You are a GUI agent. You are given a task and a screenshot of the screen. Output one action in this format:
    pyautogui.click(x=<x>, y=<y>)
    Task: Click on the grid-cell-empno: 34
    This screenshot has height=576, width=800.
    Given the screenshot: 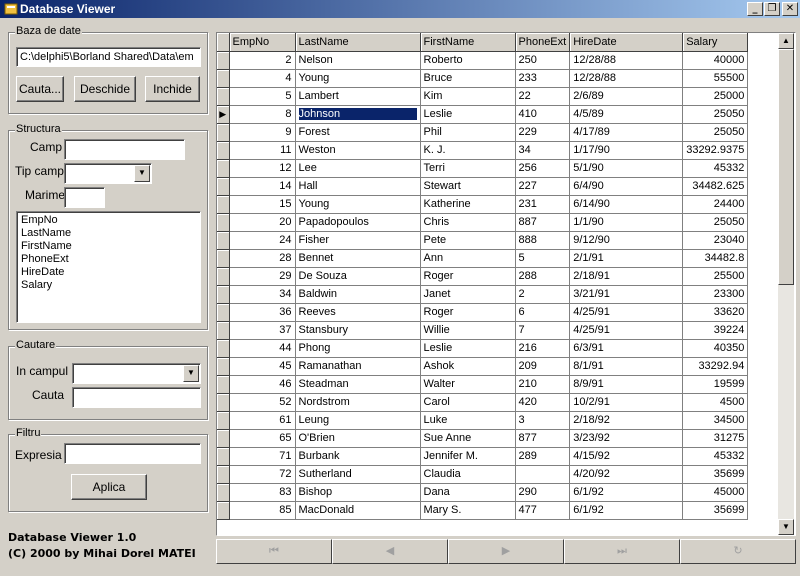 What is the action you would take?
    pyautogui.click(x=262, y=294)
    